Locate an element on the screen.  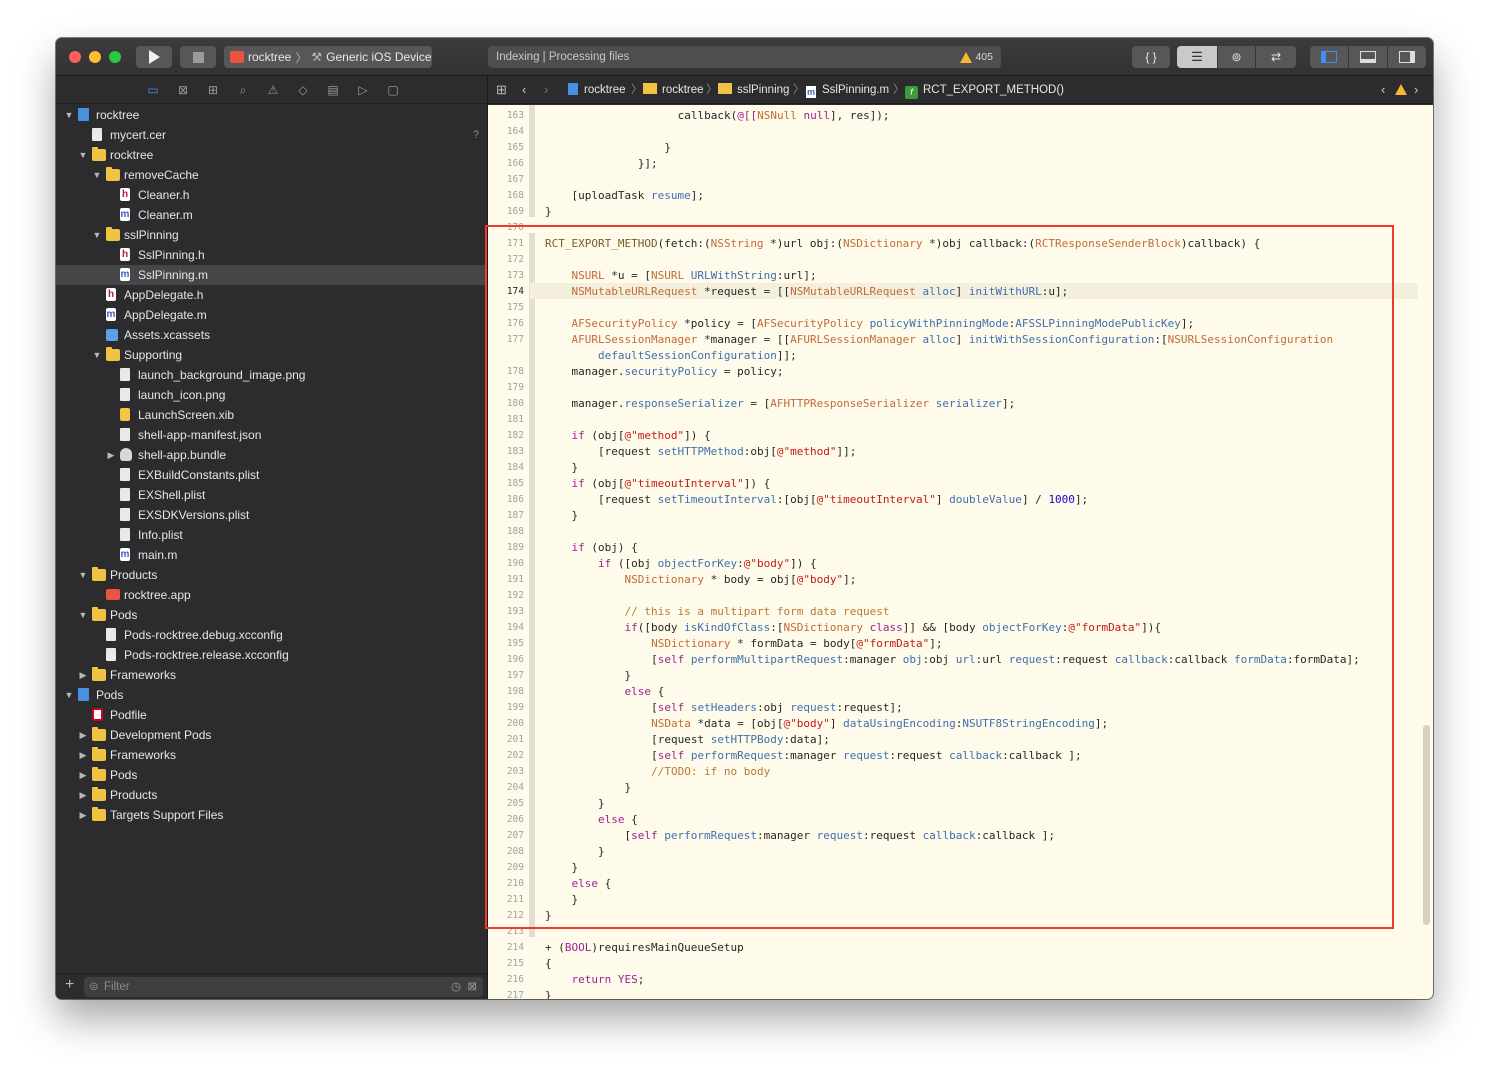
debug-icon: ▤ is located at coordinates (333, 90).